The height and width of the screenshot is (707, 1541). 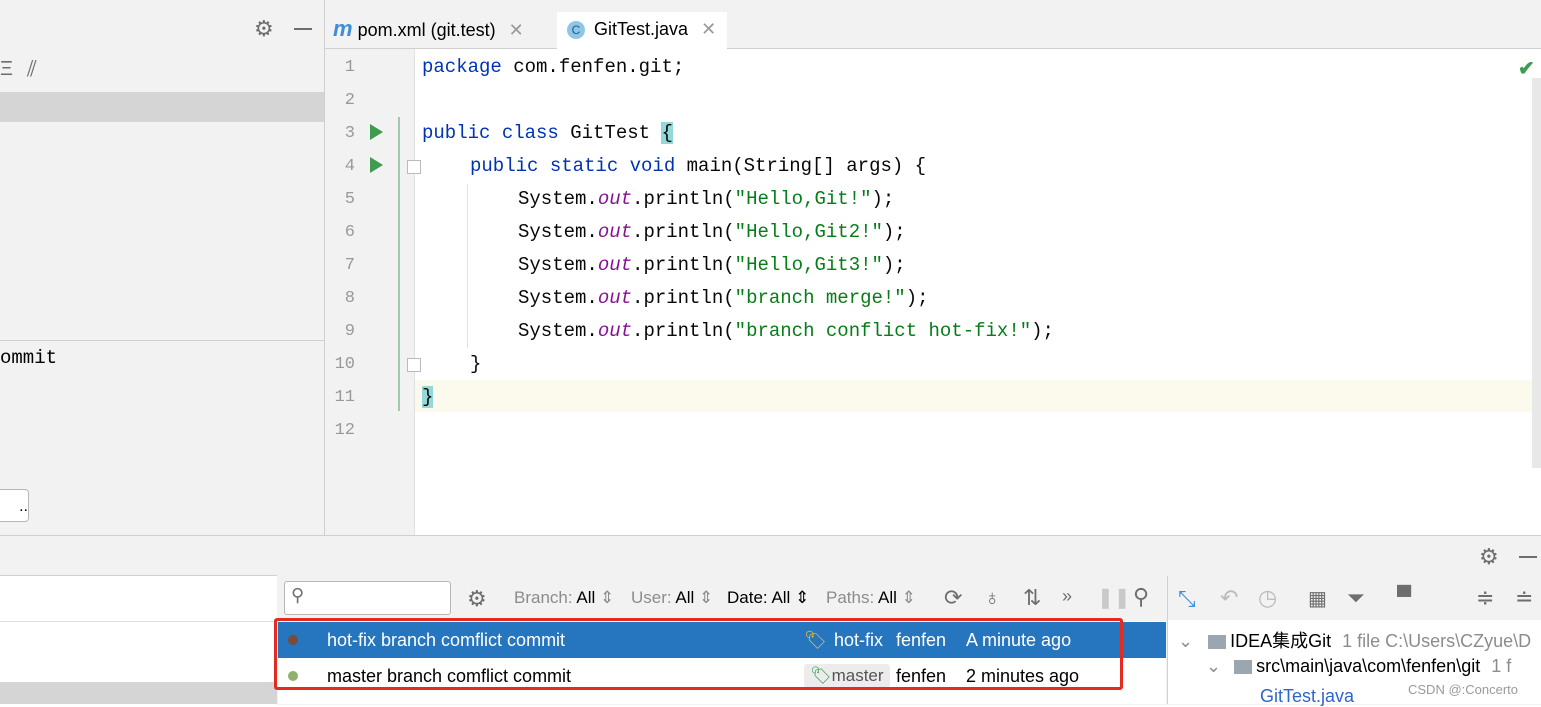 I want to click on code-line-3: public class GitTest {, so click(x=547, y=133).